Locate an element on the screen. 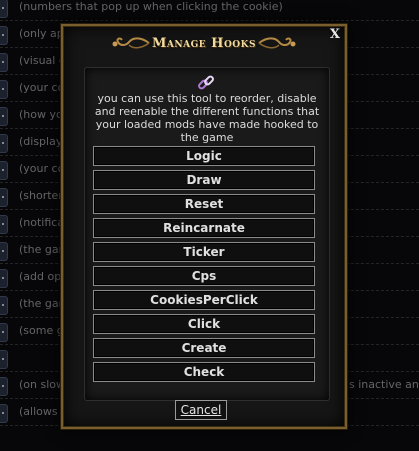 This screenshot has height=451, width=419. hook-button: CookiesPerClick is located at coordinates (204, 300).